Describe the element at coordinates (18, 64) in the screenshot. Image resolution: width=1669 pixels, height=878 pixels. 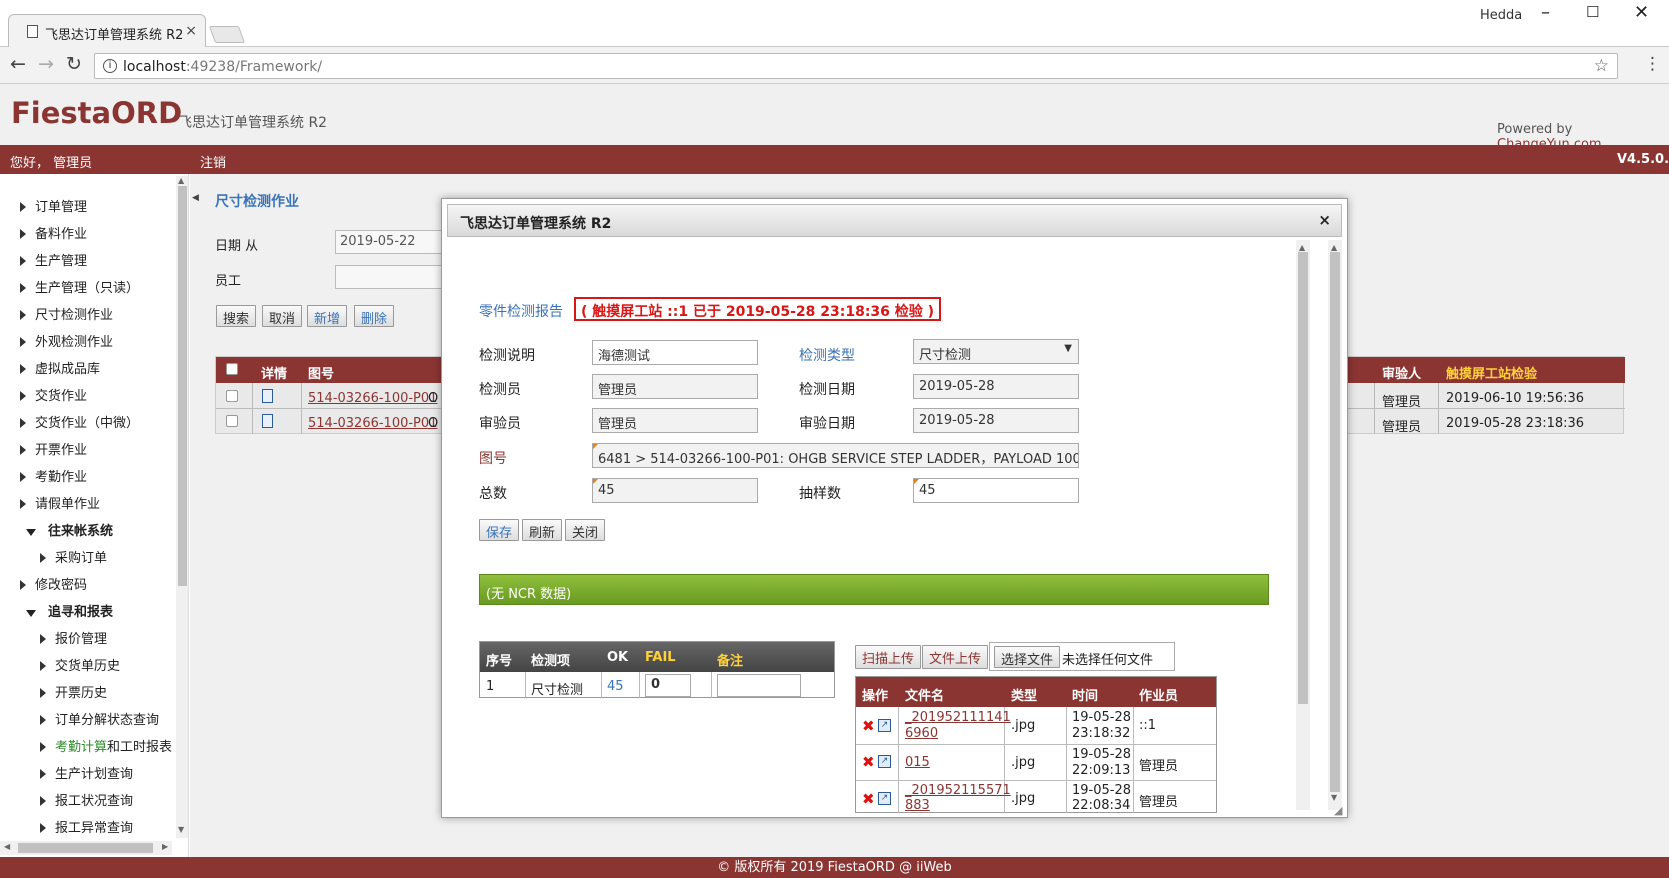
I see `back-icon: ←` at that location.